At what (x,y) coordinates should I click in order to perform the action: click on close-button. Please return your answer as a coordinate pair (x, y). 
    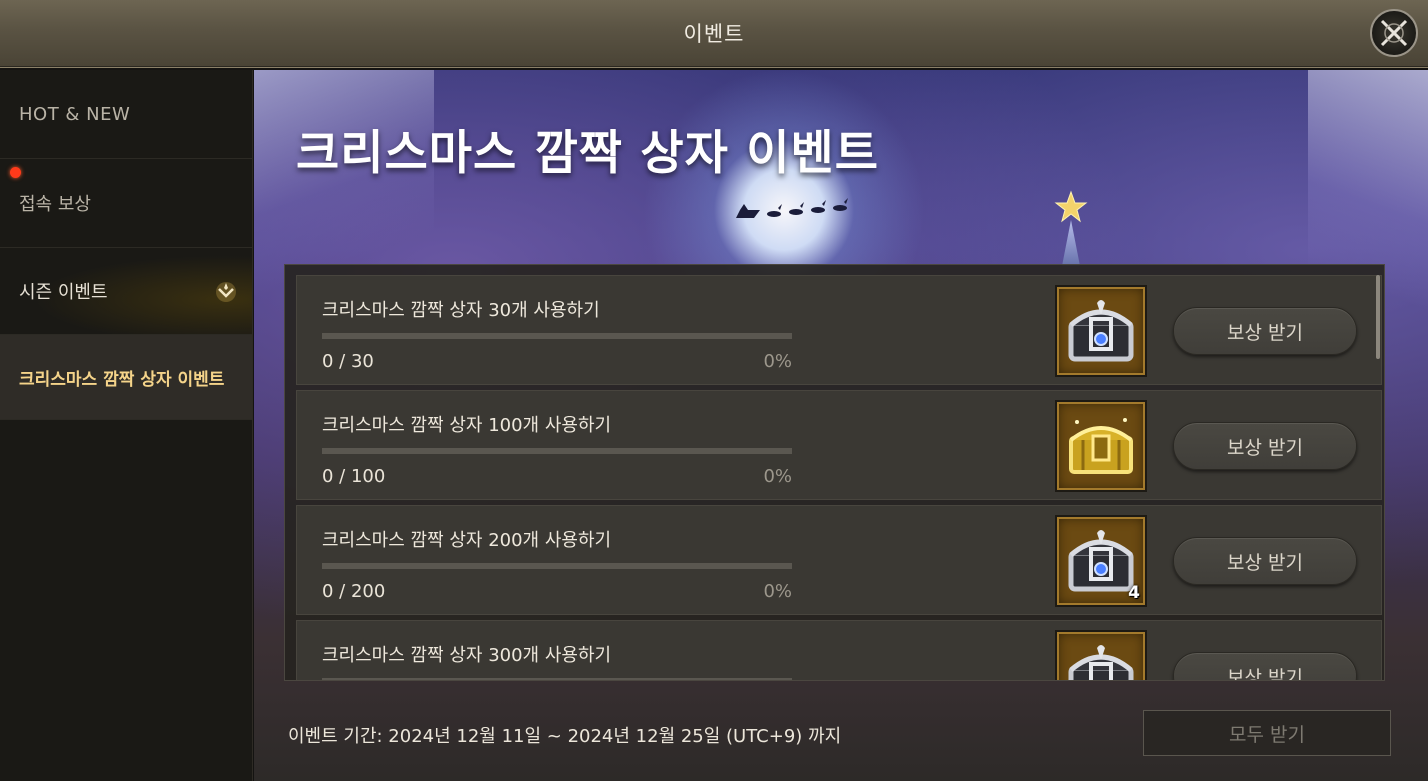
    Looking at the image, I should click on (1394, 33).